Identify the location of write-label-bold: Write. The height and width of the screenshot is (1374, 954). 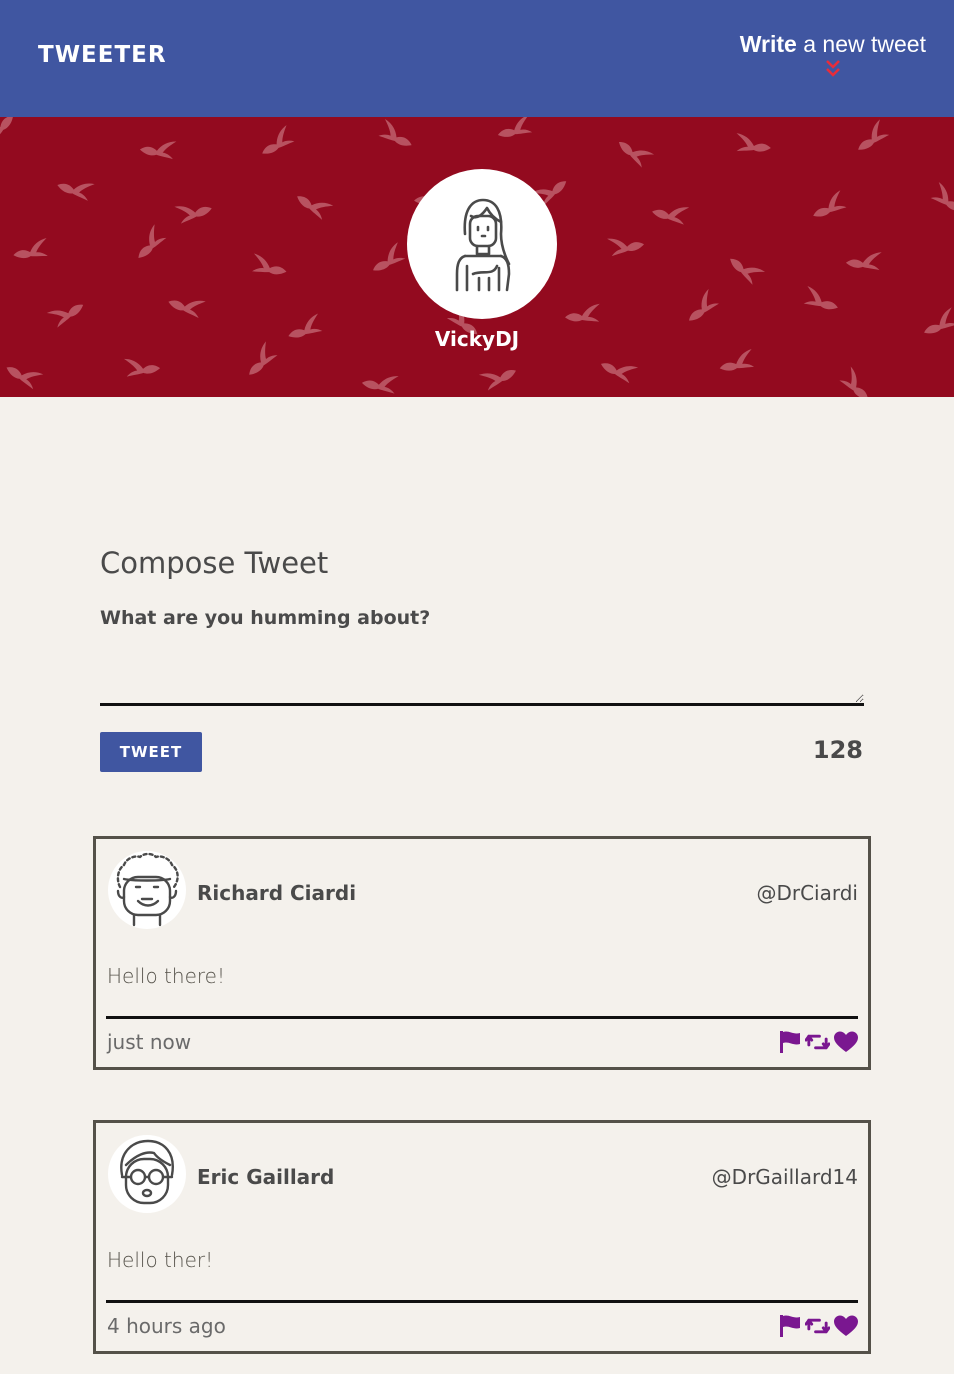
(768, 44).